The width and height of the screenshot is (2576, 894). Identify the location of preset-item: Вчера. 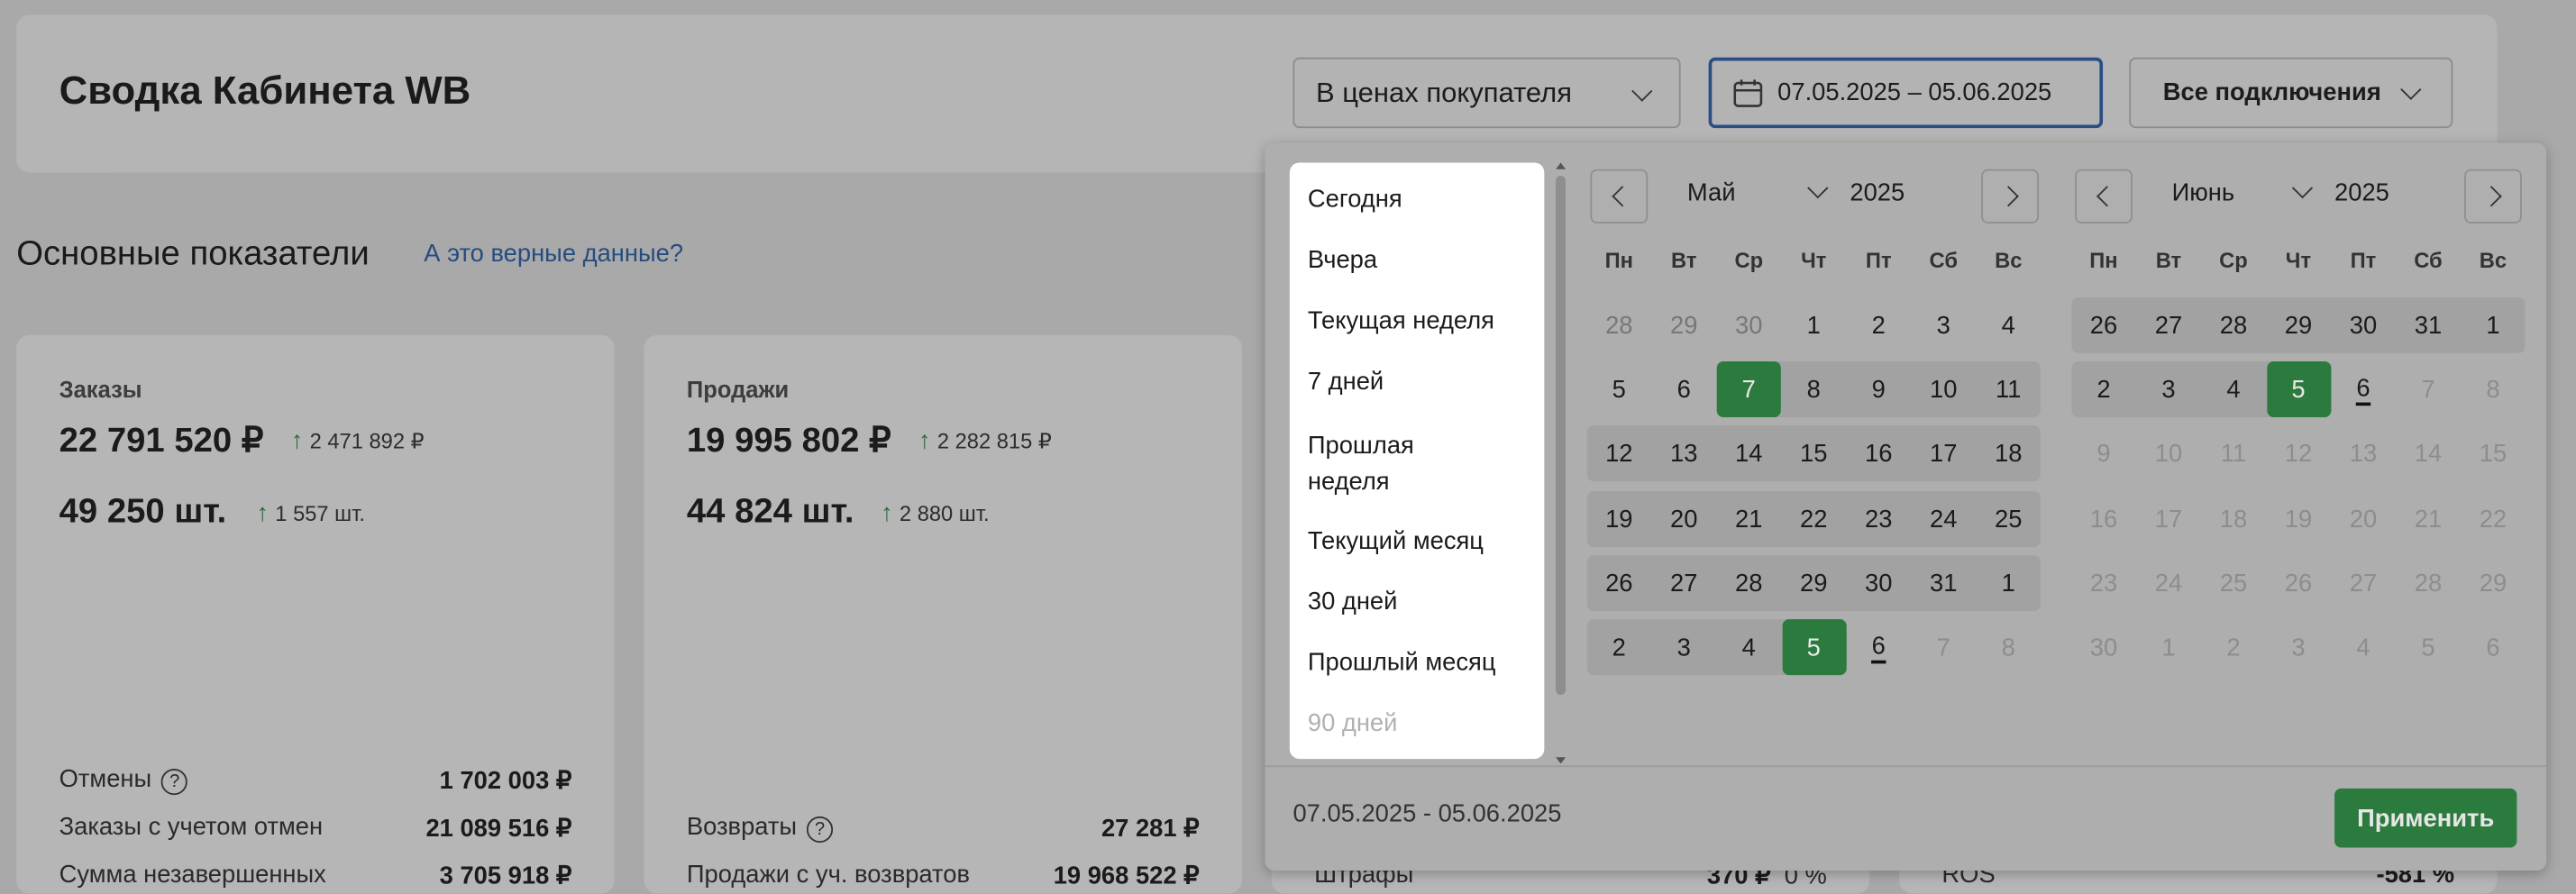
(1342, 261).